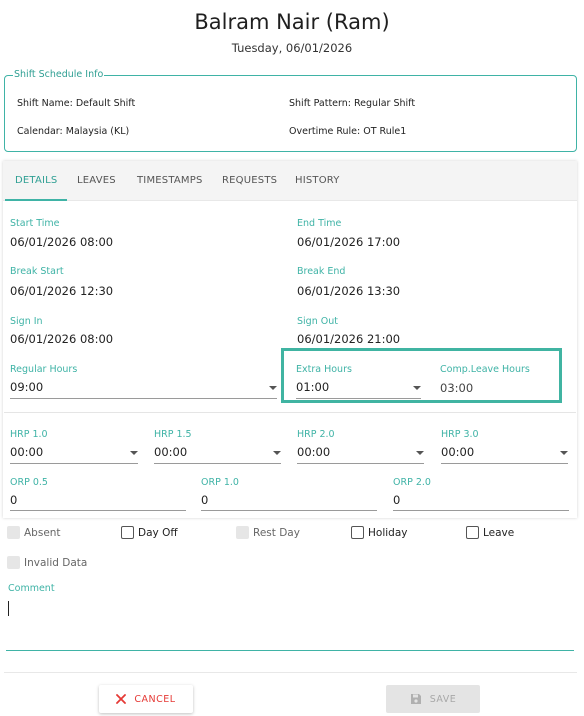  Describe the element at coordinates (317, 180) in the screenshot. I see `tab-history: HISTORY` at that location.